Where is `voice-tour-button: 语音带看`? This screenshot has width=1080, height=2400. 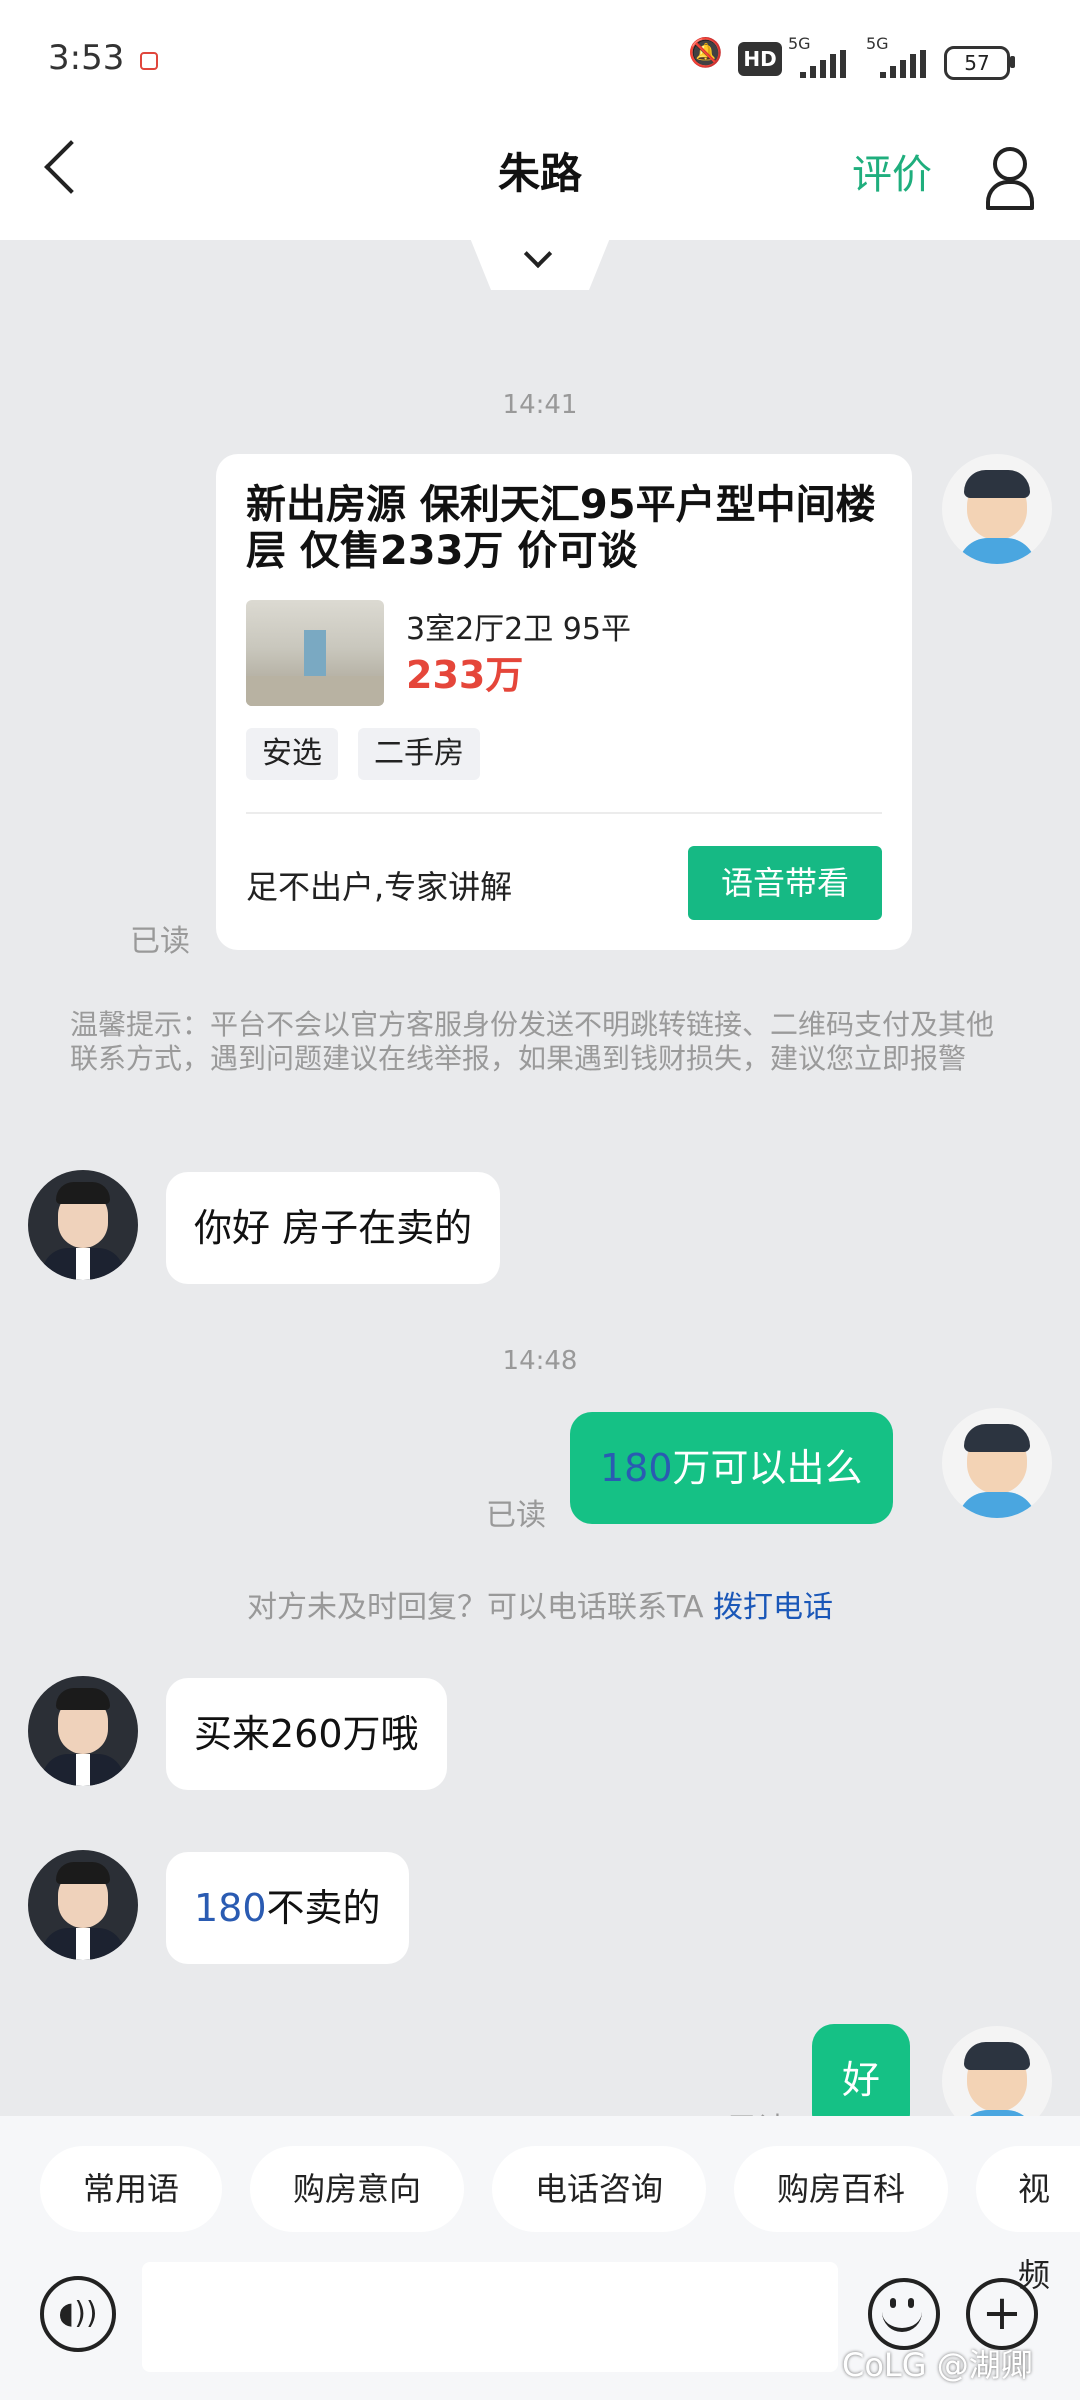 voice-tour-button: 语音带看 is located at coordinates (785, 883).